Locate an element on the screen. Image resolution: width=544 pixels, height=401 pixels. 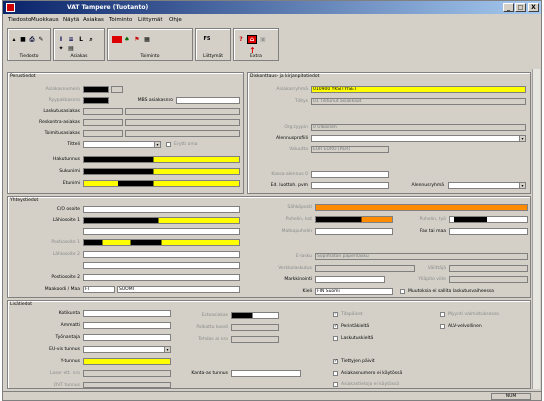
ammatti-field is located at coordinates (127, 325).